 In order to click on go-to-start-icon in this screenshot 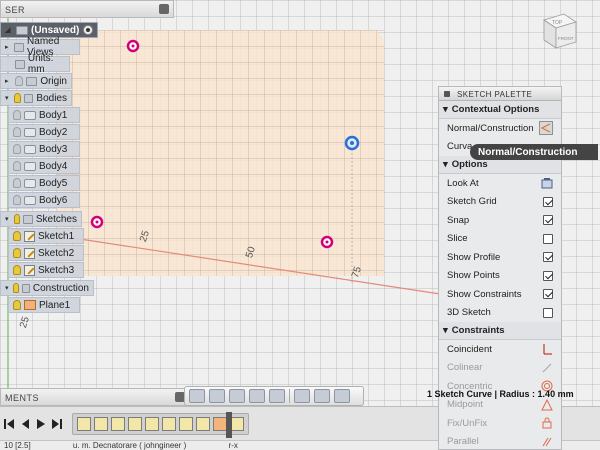, I will do `click(9, 424)`.